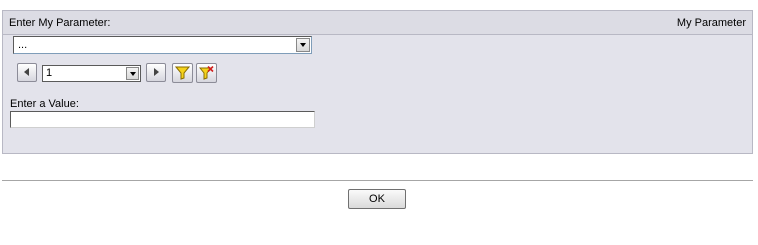 The width and height of the screenshot is (758, 245). Describe the element at coordinates (44, 104) in the screenshot. I see `value-label: Enter a Value:` at that location.